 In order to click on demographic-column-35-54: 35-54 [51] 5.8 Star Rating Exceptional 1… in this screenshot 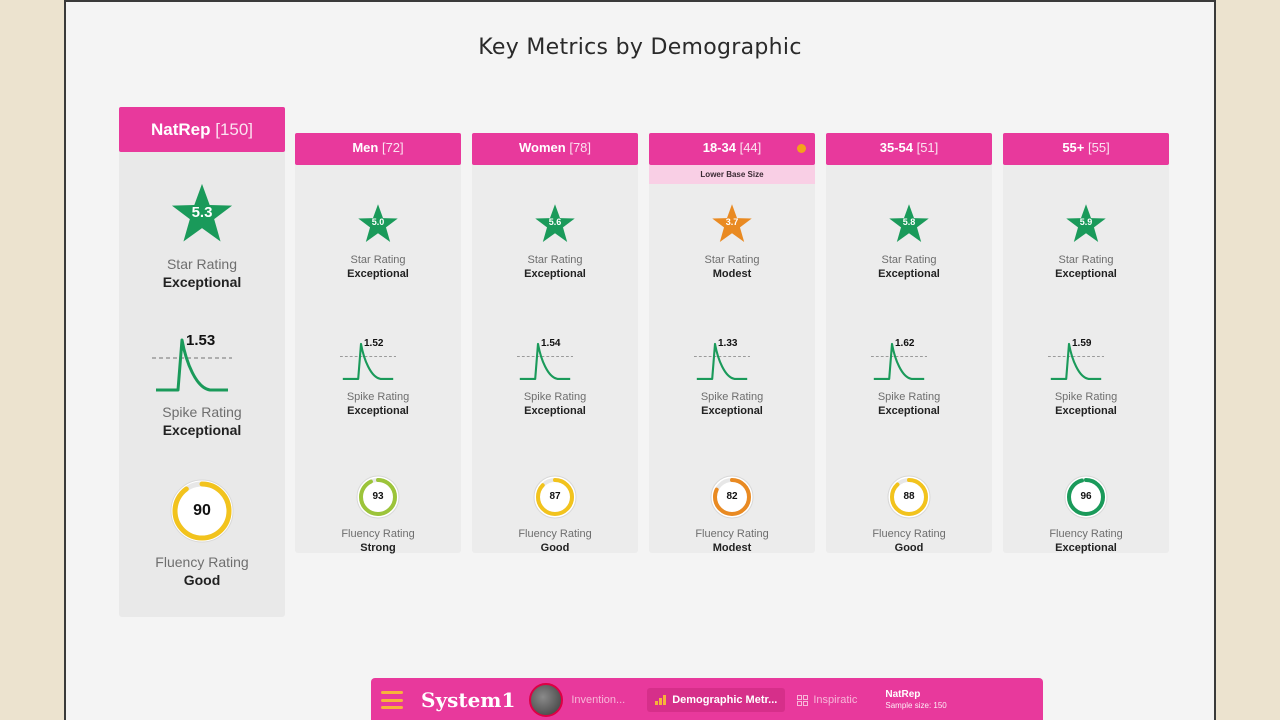, I will do `click(909, 343)`.